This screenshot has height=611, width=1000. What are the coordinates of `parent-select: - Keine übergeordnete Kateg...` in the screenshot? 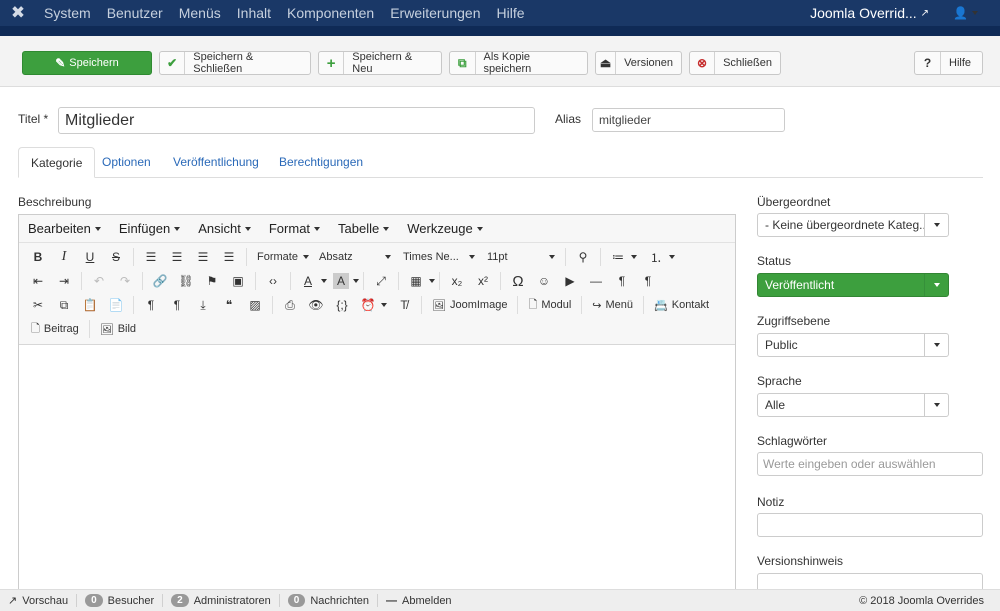 It's located at (853, 225).